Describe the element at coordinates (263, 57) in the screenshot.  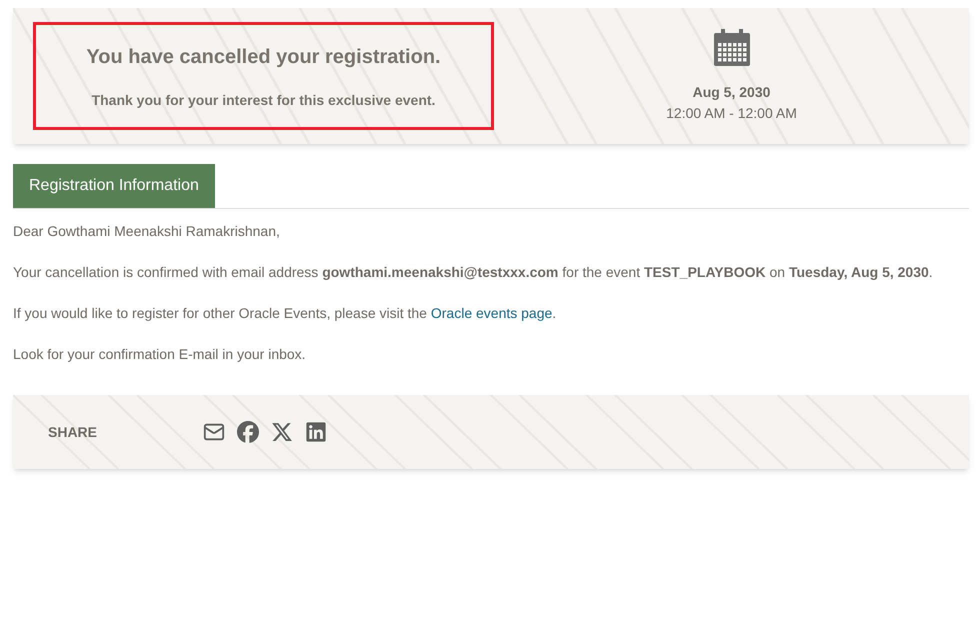
I see `banner-title: You have cancelled your registration.` at that location.